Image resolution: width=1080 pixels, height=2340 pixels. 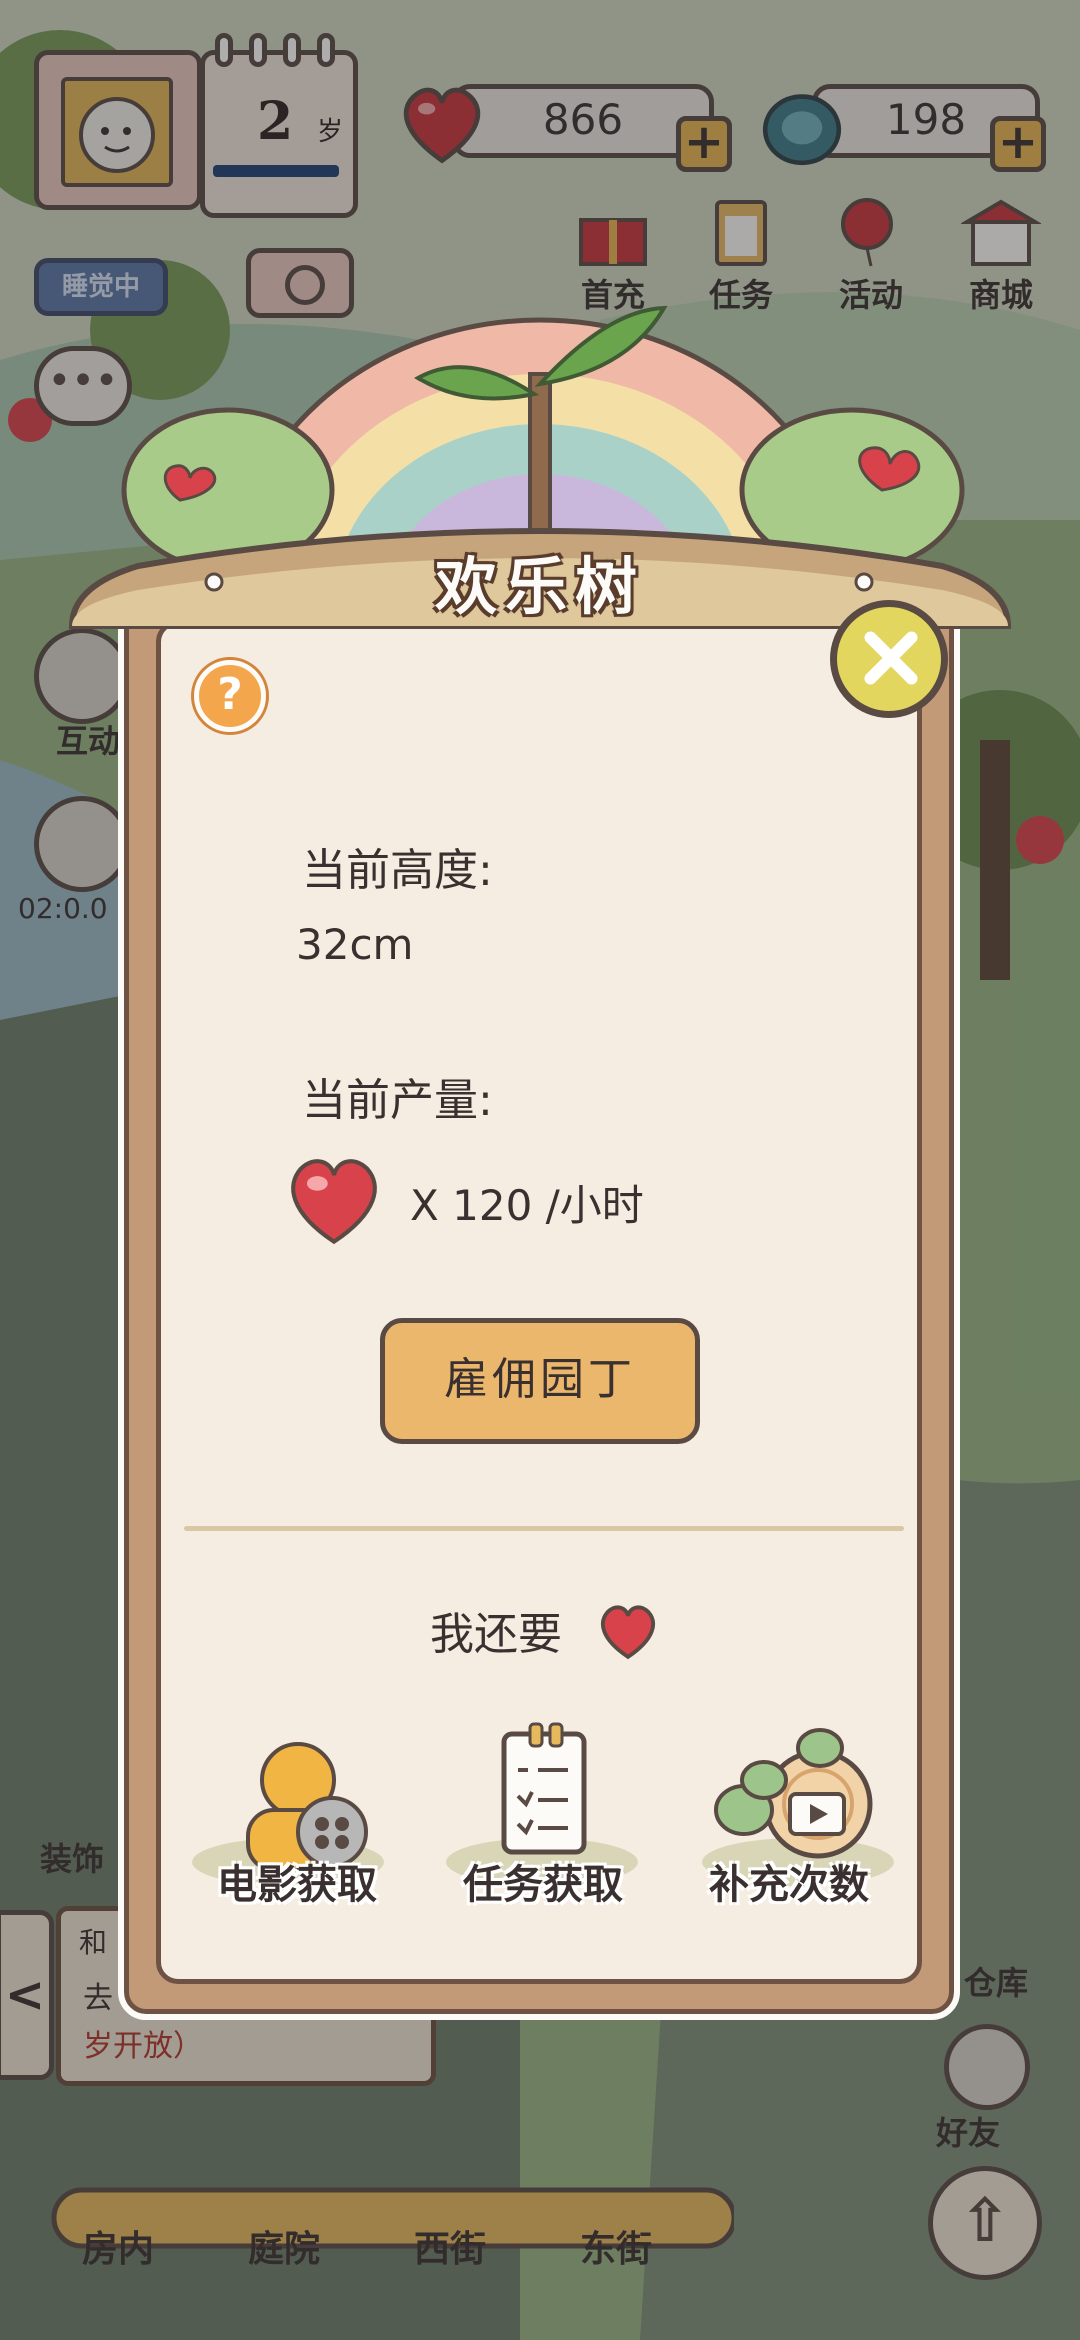 What do you see at coordinates (297, 1881) in the screenshot?
I see `option-movie-label: 电影获取` at bounding box center [297, 1881].